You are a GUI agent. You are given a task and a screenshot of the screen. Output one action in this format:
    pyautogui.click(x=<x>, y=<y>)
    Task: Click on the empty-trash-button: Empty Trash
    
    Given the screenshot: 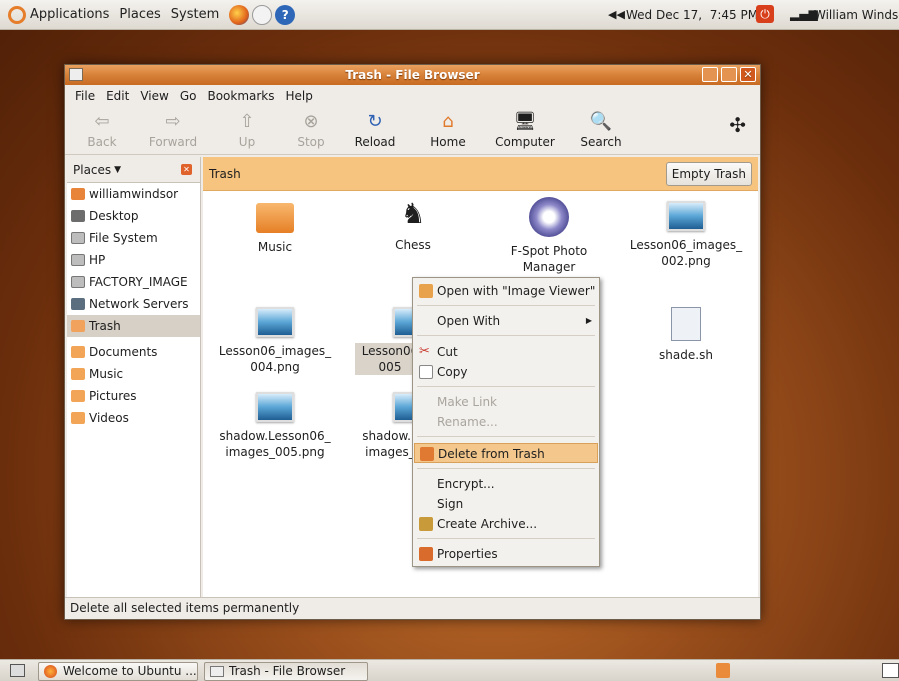 What is the action you would take?
    pyautogui.click(x=708, y=174)
    